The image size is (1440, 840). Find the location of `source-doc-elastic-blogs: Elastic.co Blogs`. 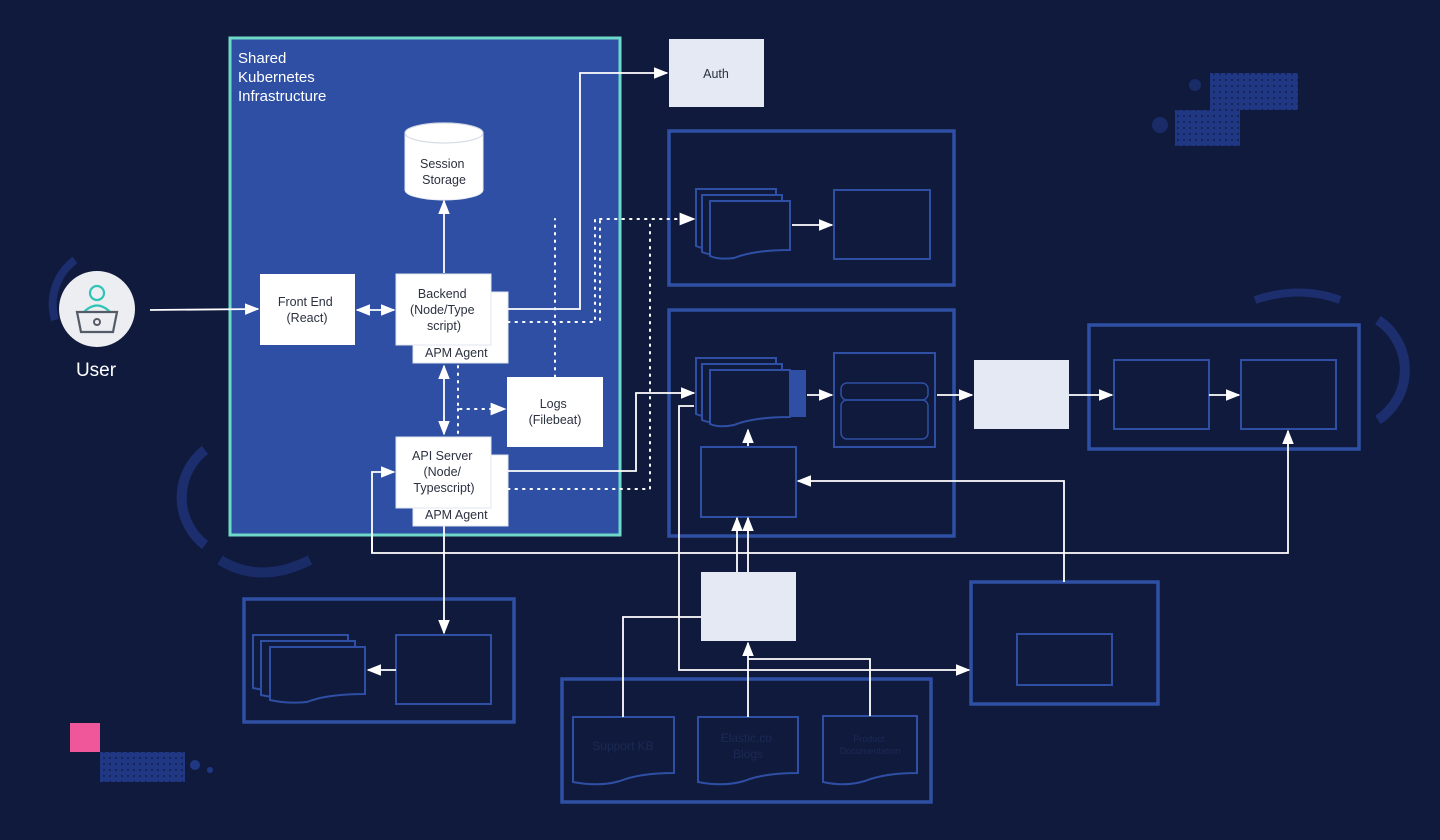

source-doc-elastic-blogs: Elastic.co Blogs is located at coordinates (748, 751).